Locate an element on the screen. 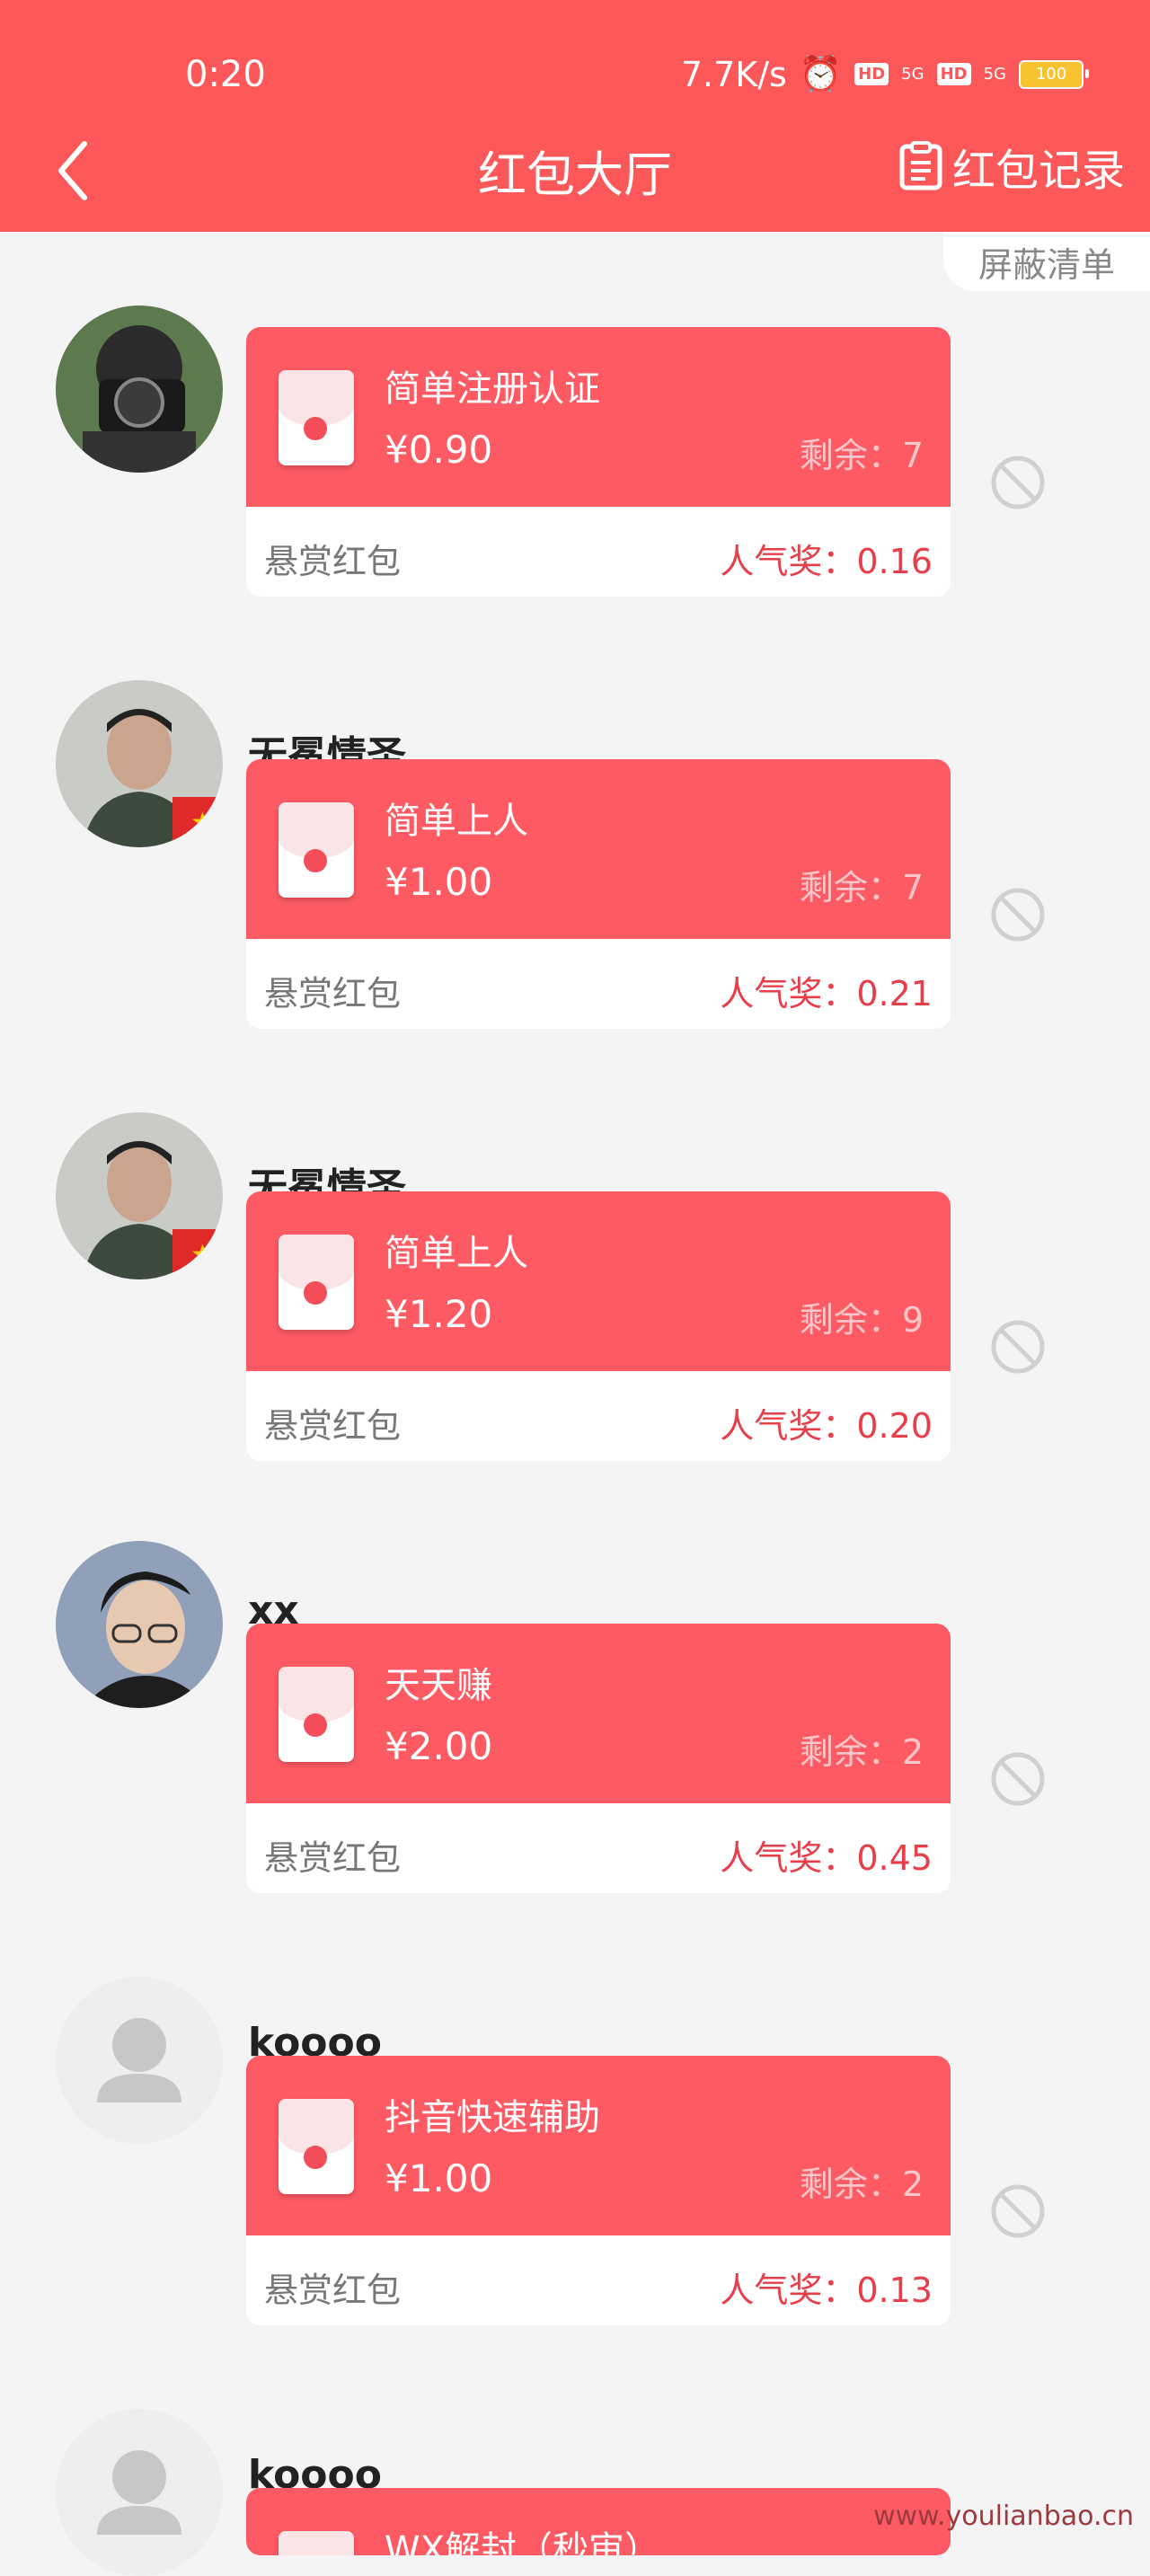 This screenshot has height=2576, width=1150. alarm-icon: ⏰ is located at coordinates (821, 74).